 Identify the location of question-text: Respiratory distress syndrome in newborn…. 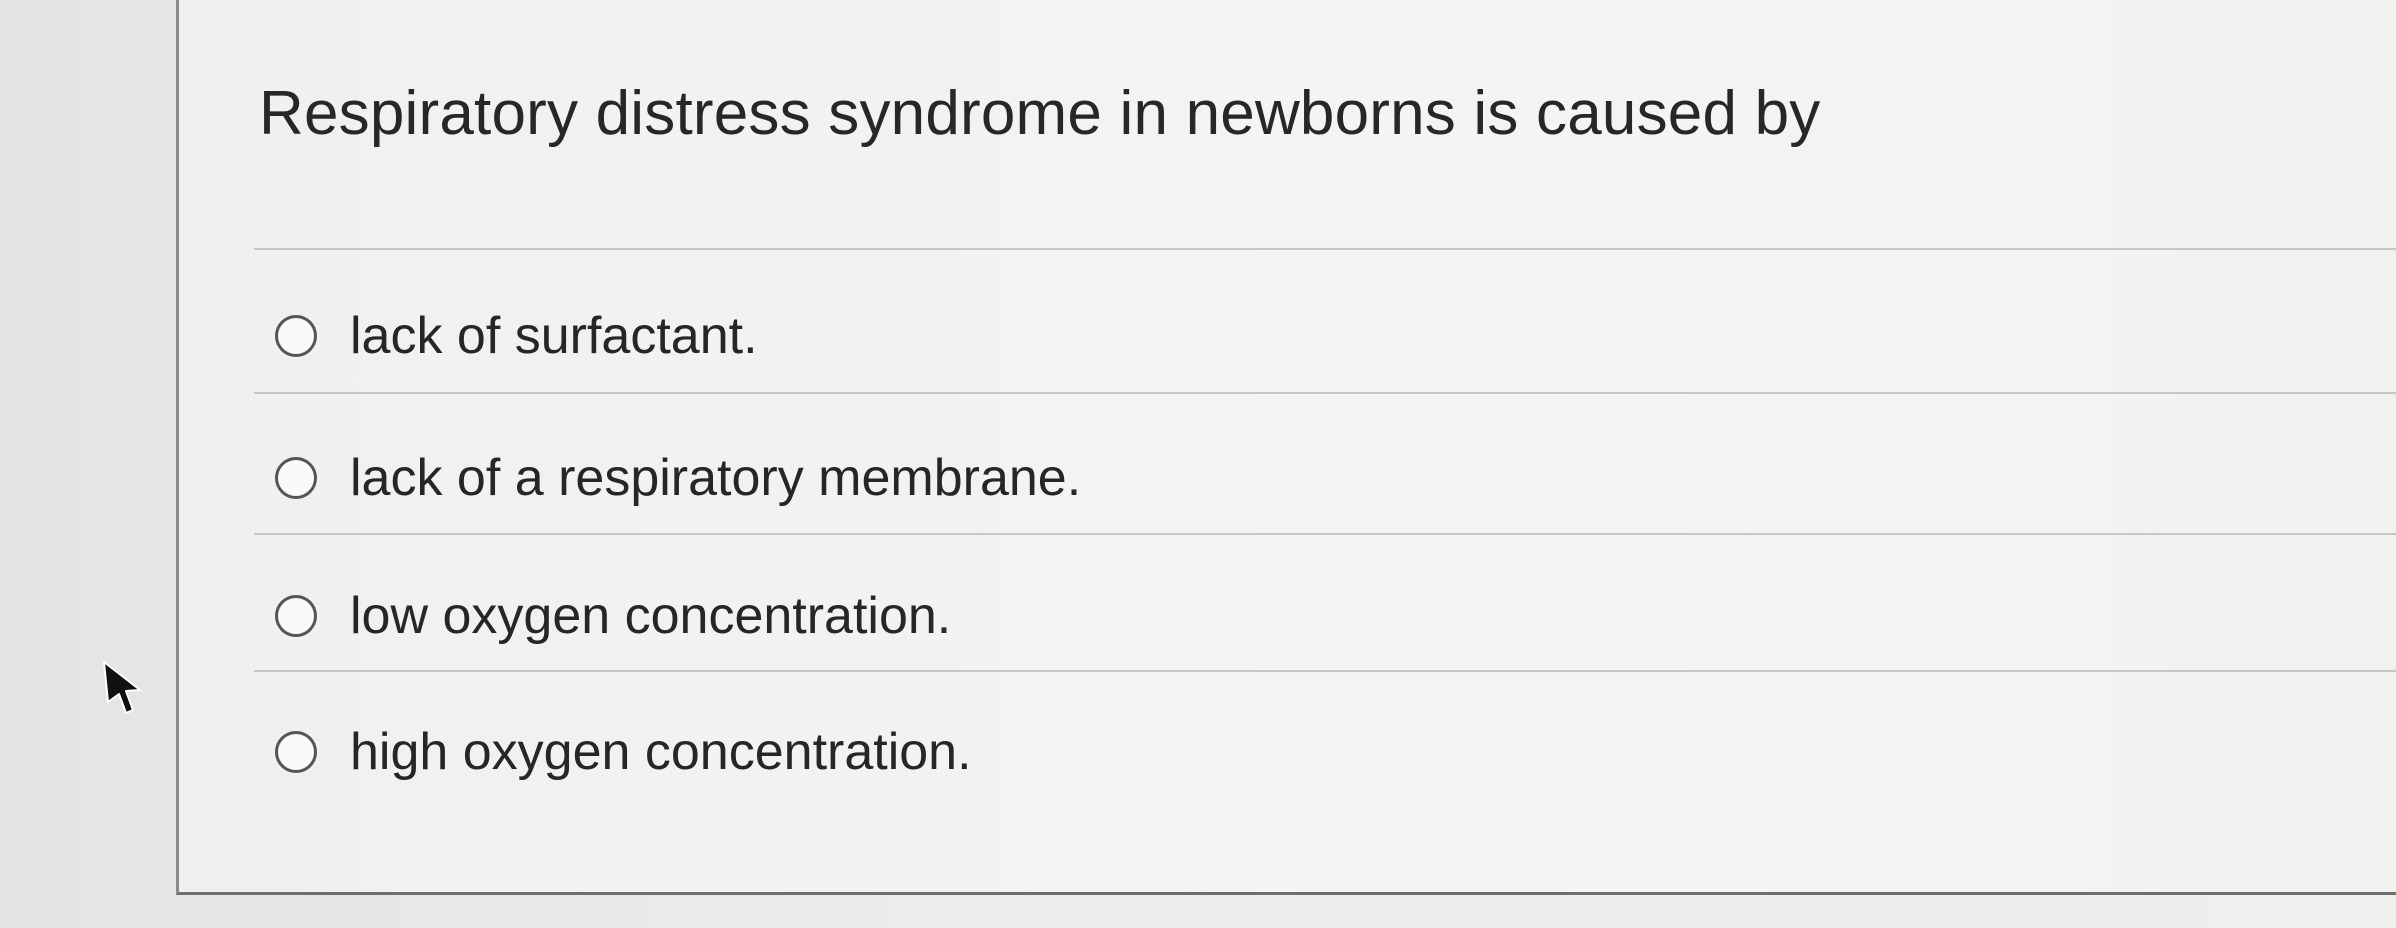
(1040, 113).